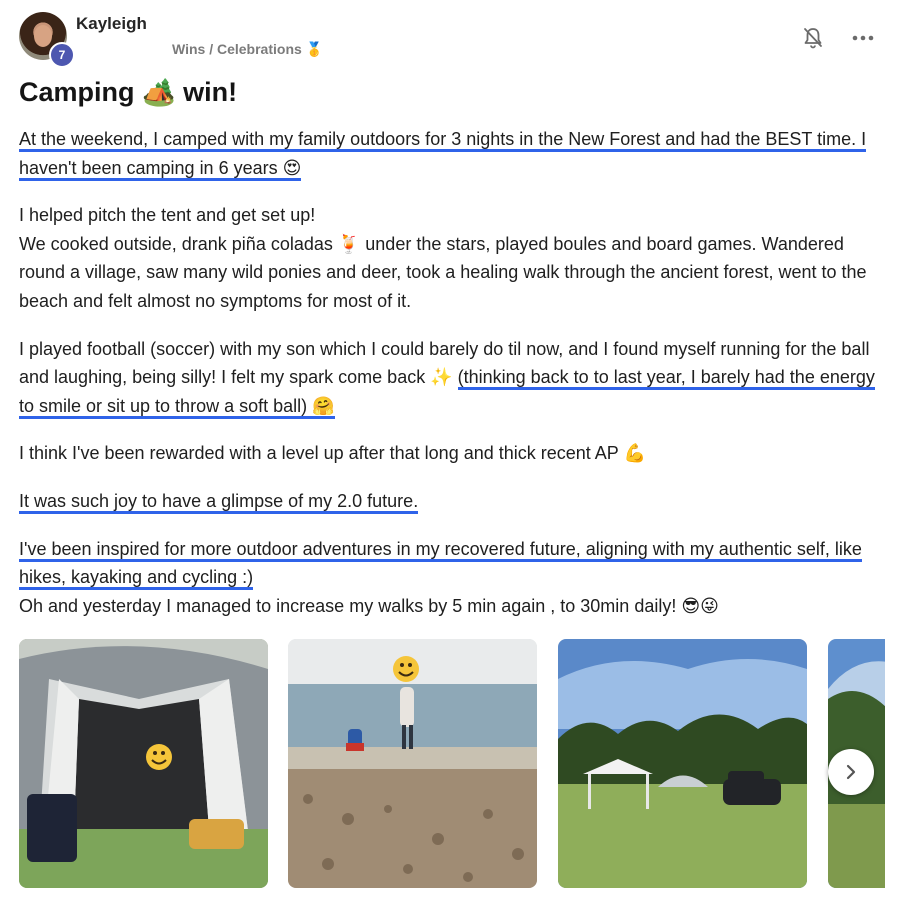  Describe the element at coordinates (143, 763) in the screenshot. I see `tent-interior-photo` at that location.